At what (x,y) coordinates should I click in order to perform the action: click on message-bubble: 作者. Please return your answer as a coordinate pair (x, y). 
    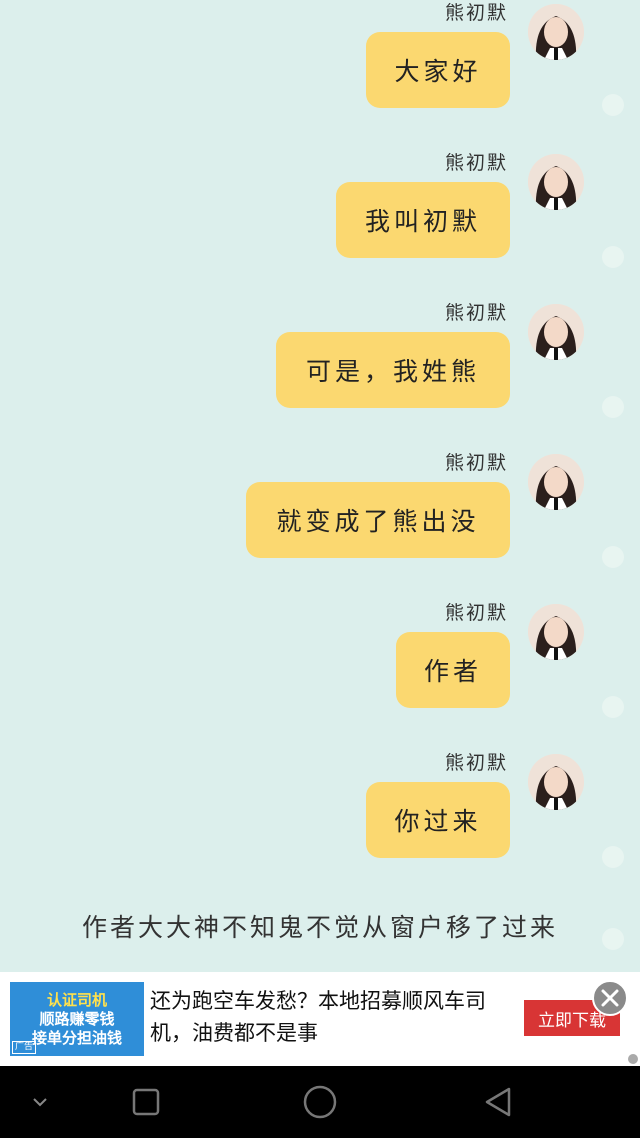
    Looking at the image, I should click on (453, 670).